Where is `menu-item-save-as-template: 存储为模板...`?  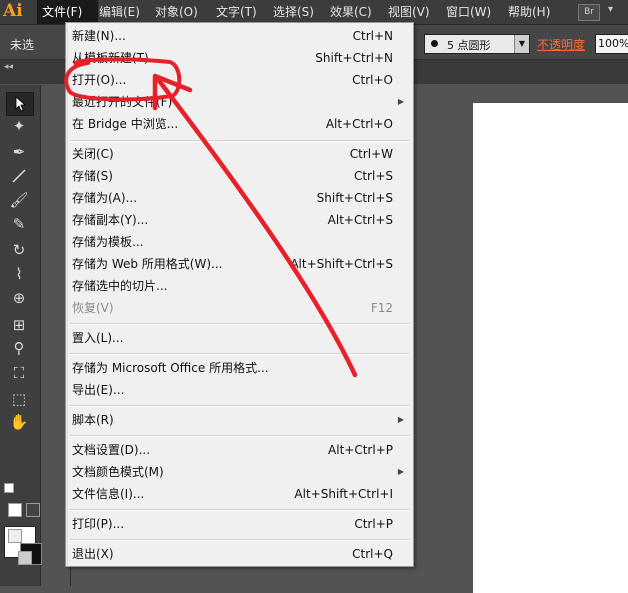
menu-item-save-as-template: 存储为模板... is located at coordinates (239, 242).